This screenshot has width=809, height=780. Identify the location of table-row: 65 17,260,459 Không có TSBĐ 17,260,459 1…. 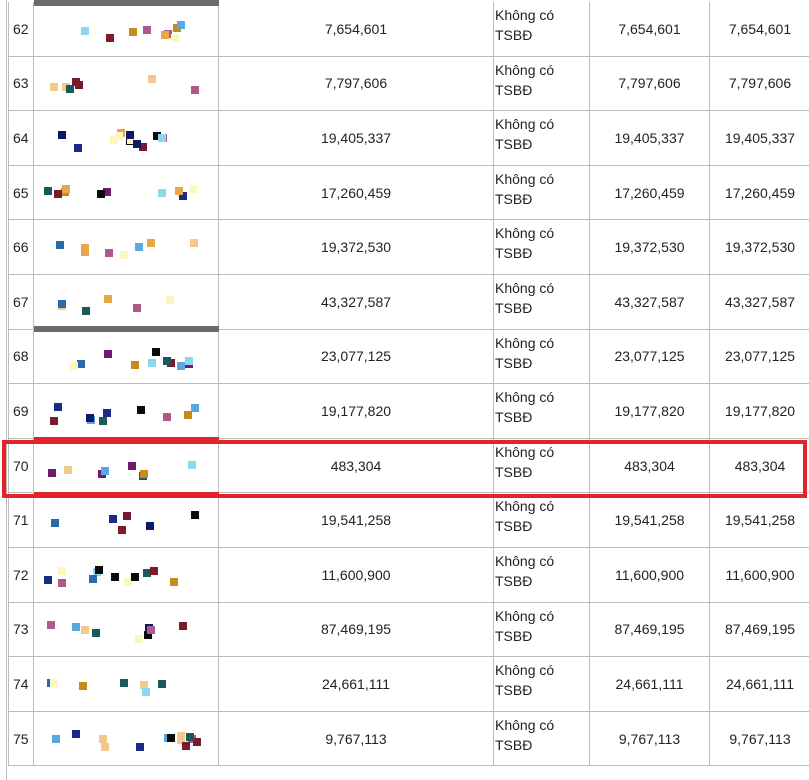
(408, 193).